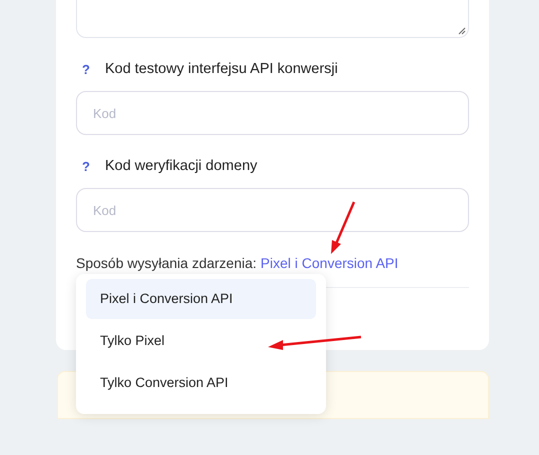  Describe the element at coordinates (343, 228) in the screenshot. I see `annotation-arrow` at that location.